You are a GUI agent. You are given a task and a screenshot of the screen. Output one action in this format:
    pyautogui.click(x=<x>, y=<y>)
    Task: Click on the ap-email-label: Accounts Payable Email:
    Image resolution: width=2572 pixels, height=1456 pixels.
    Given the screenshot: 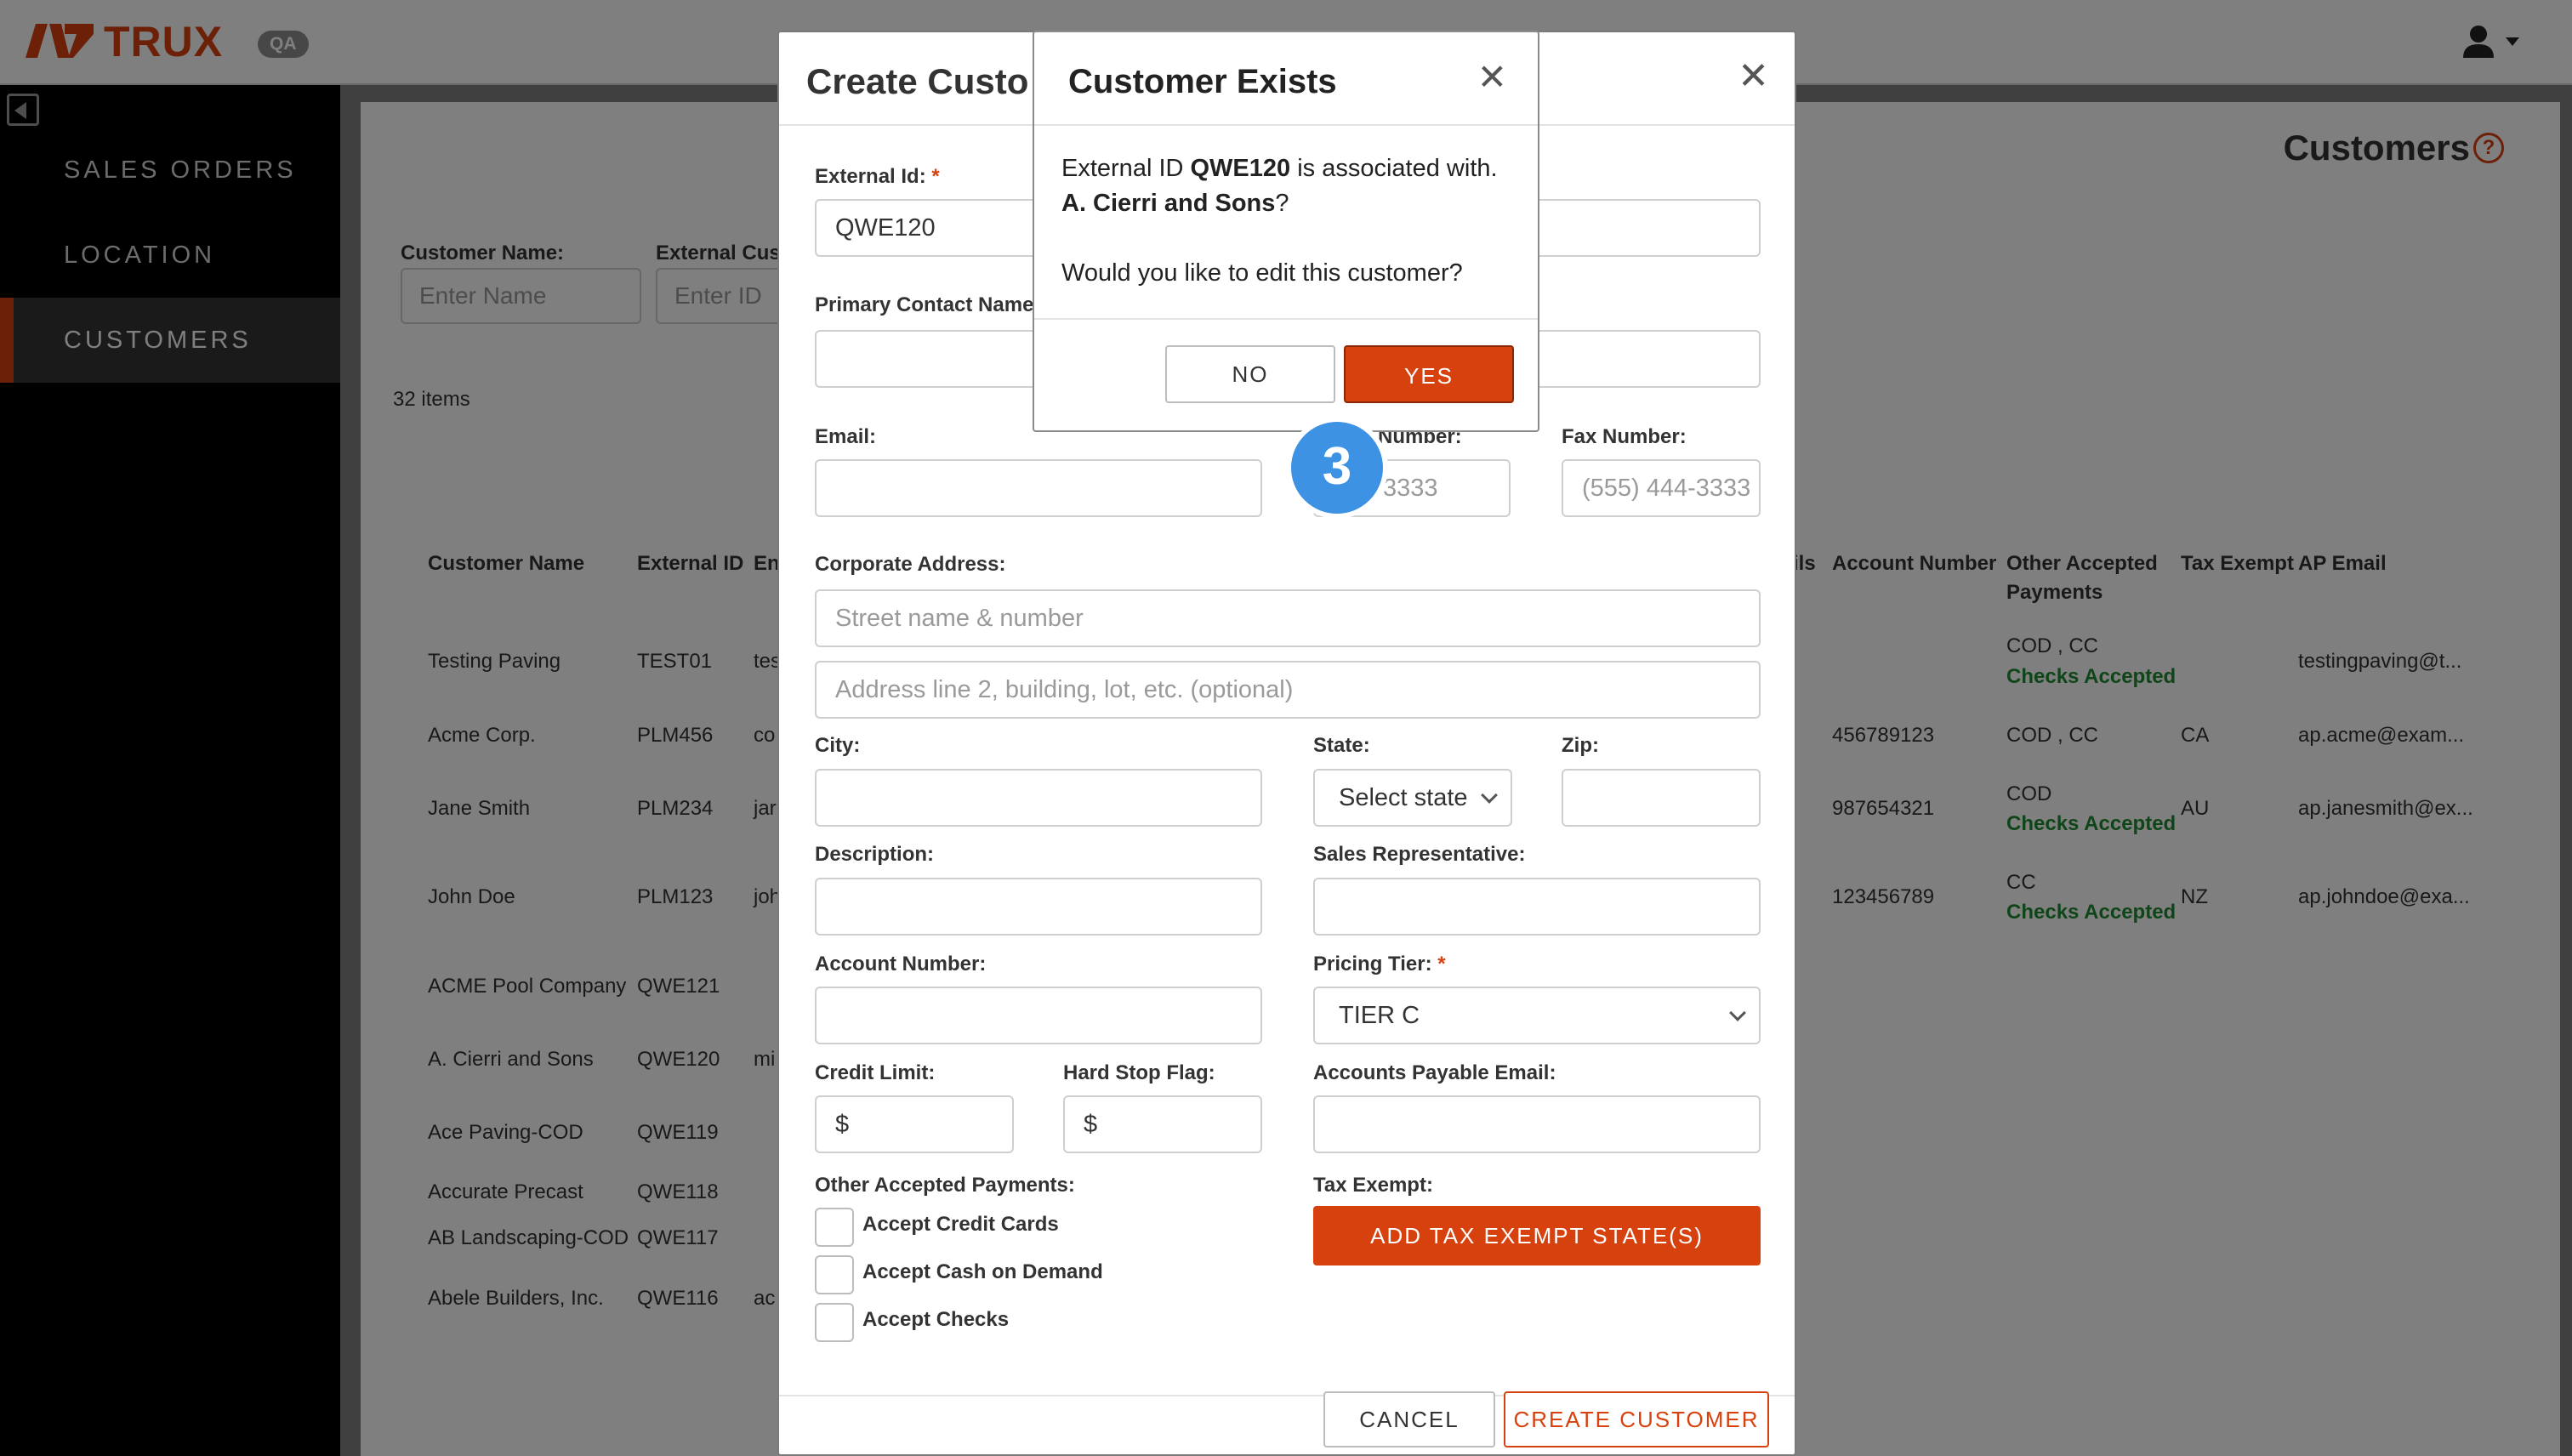 What is the action you would take?
    pyautogui.click(x=1435, y=1072)
    